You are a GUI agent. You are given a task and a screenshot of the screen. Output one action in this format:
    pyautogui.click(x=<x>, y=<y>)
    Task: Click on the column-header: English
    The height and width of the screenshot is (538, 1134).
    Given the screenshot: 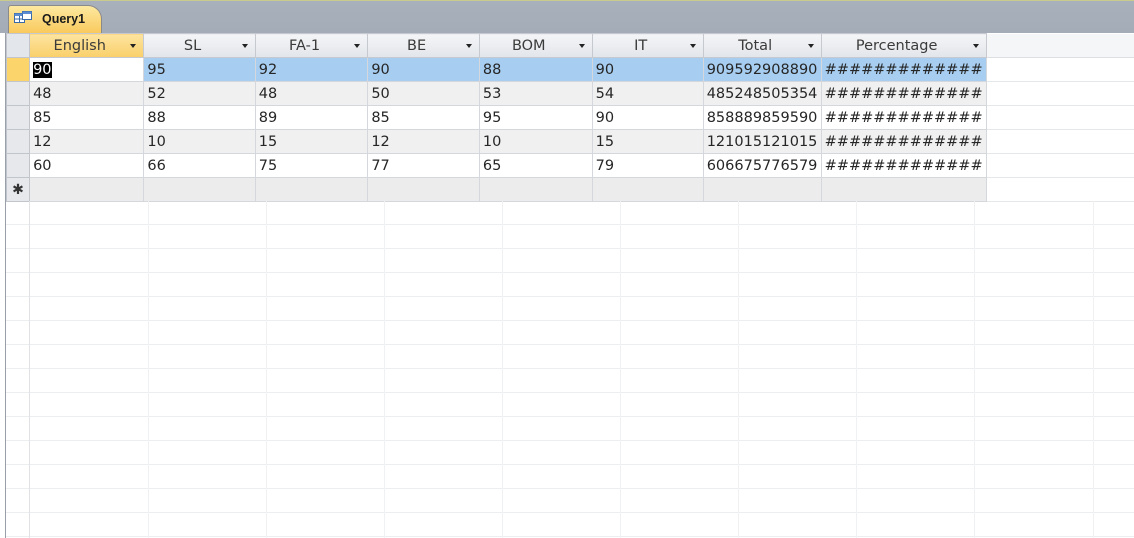 What is the action you would take?
    pyautogui.click(x=87, y=45)
    